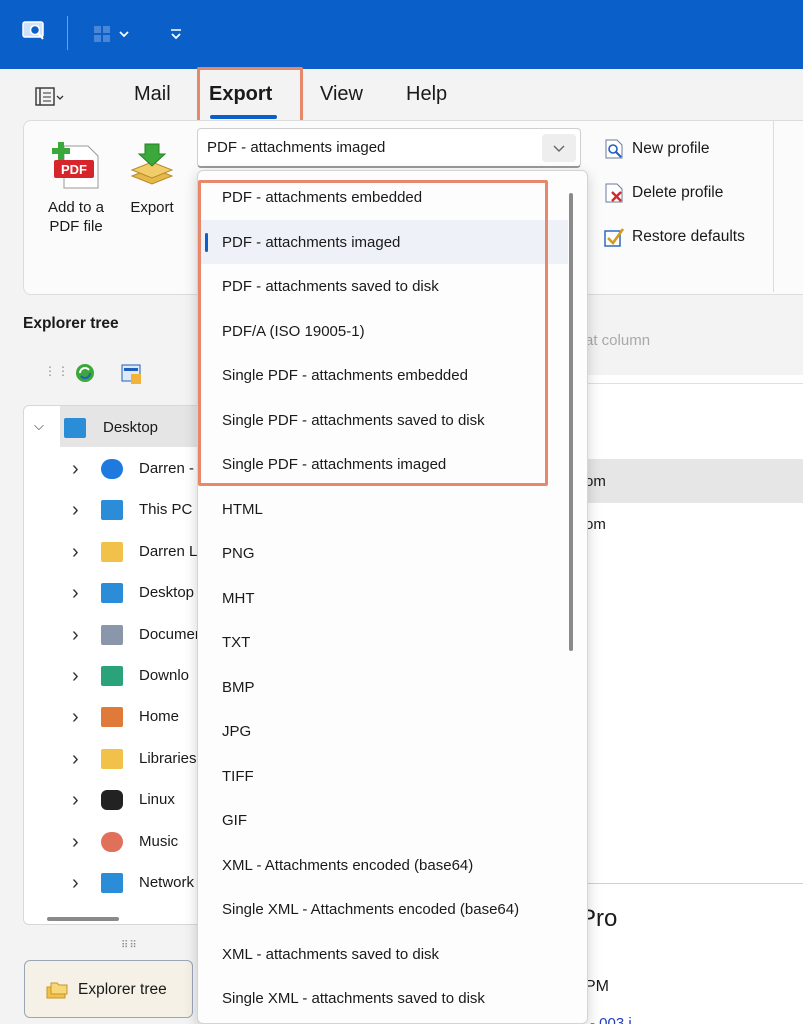  I want to click on tree-item: Documer, so click(169, 634).